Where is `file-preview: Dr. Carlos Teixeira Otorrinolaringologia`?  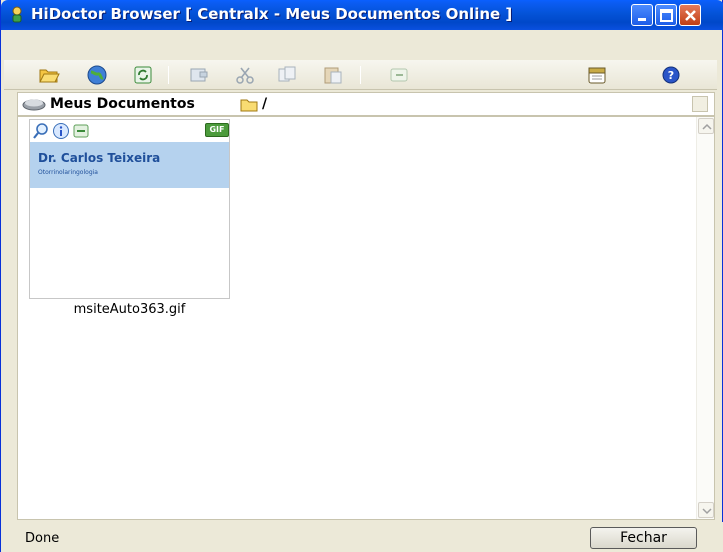 file-preview: Dr. Carlos Teixeira Otorrinolaringologia is located at coordinates (129, 165).